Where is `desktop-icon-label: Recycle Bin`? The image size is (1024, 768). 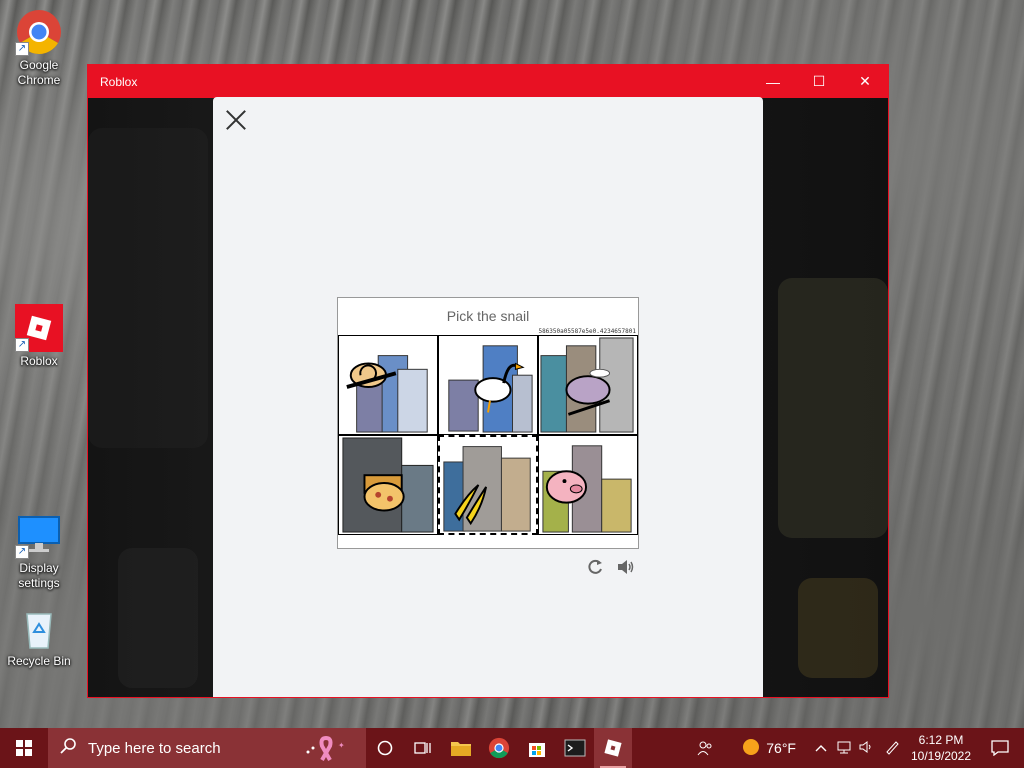
desktop-icon-label: Recycle Bin is located at coordinates (39, 661).